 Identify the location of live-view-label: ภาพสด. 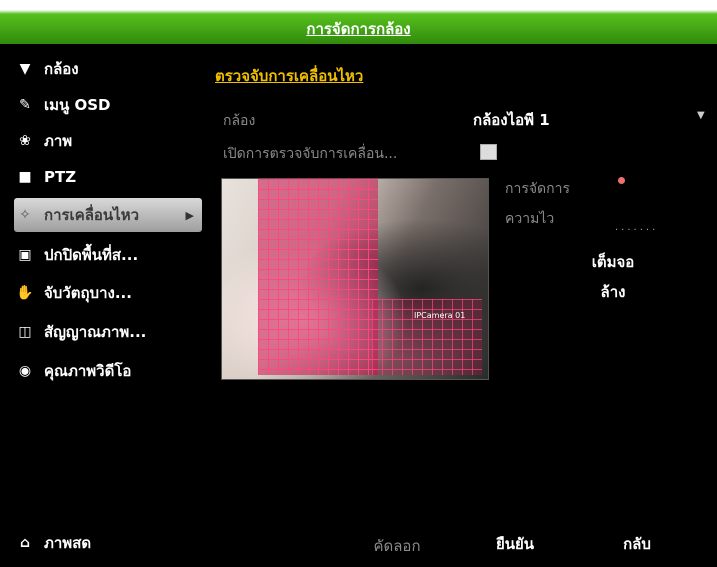
(68, 543).